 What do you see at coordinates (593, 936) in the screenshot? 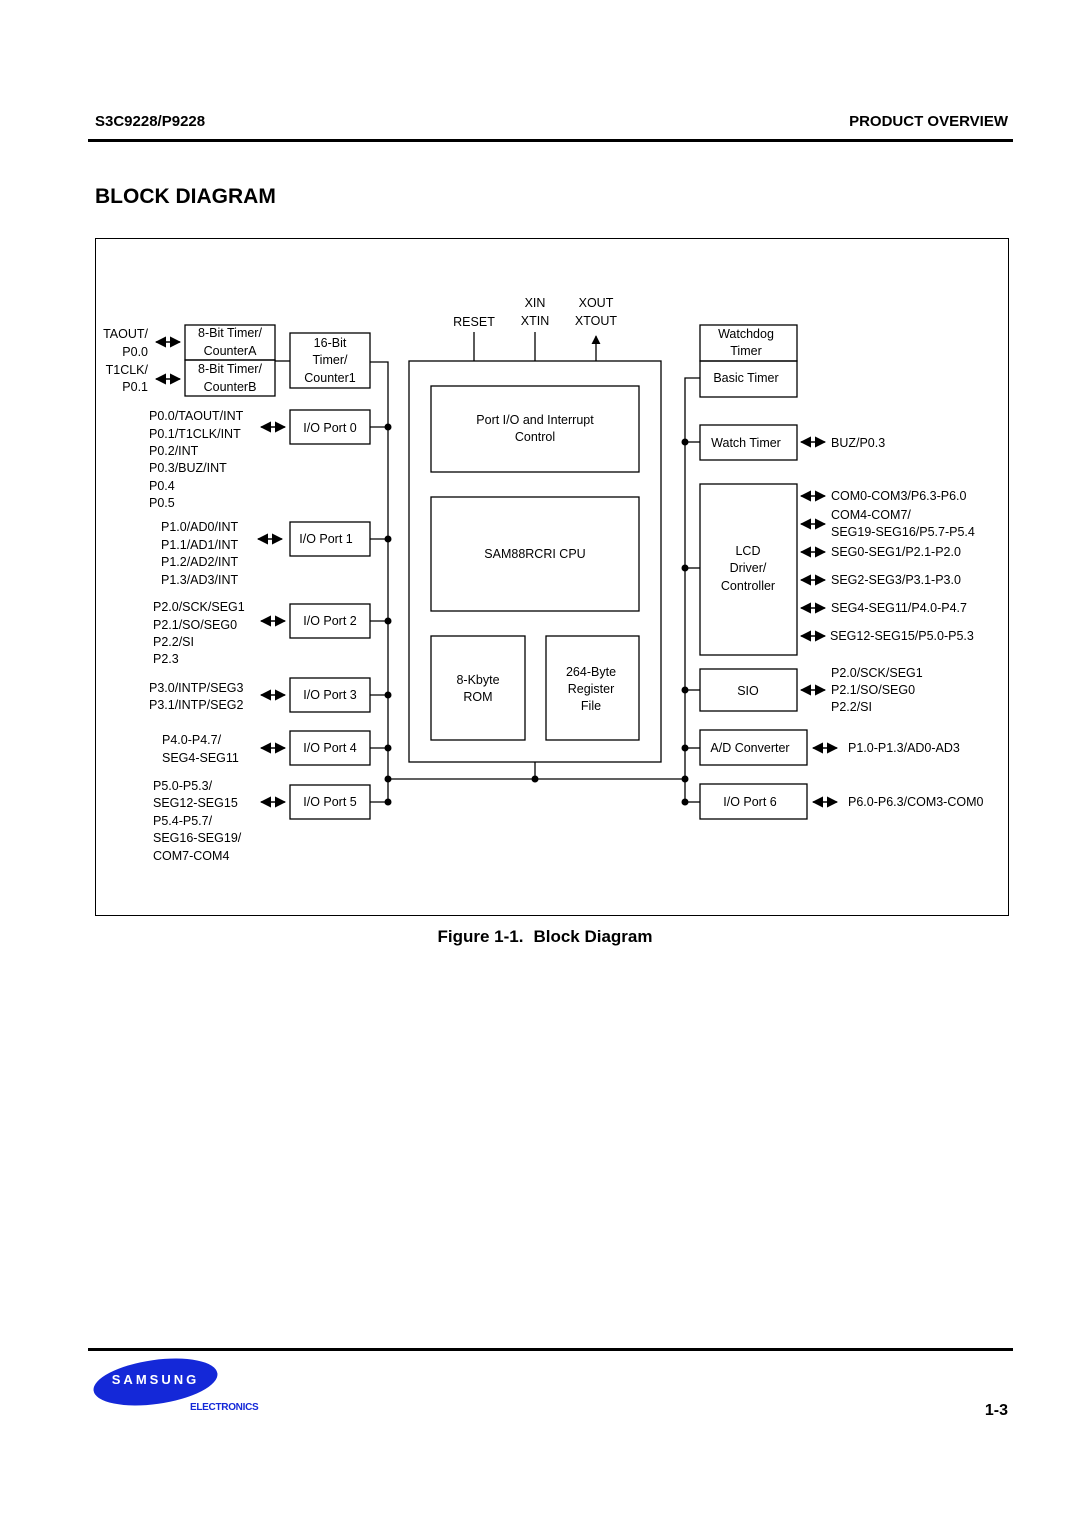
I see `figure-title: Block Diagram` at bounding box center [593, 936].